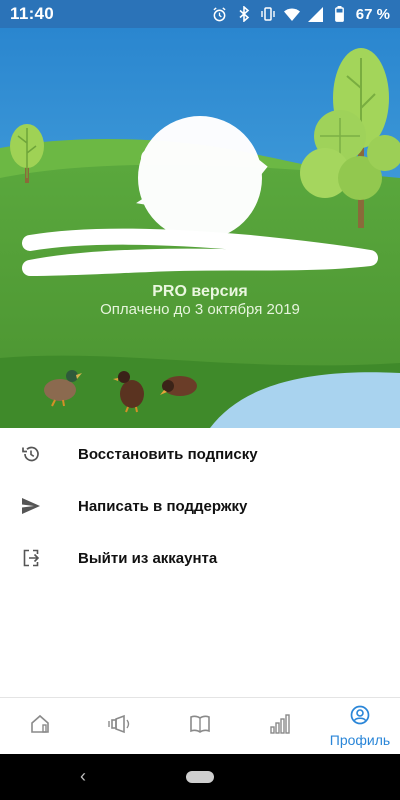  Describe the element at coordinates (200, 14) in the screenshot. I see `status-bar: 11:40 67 %` at that location.